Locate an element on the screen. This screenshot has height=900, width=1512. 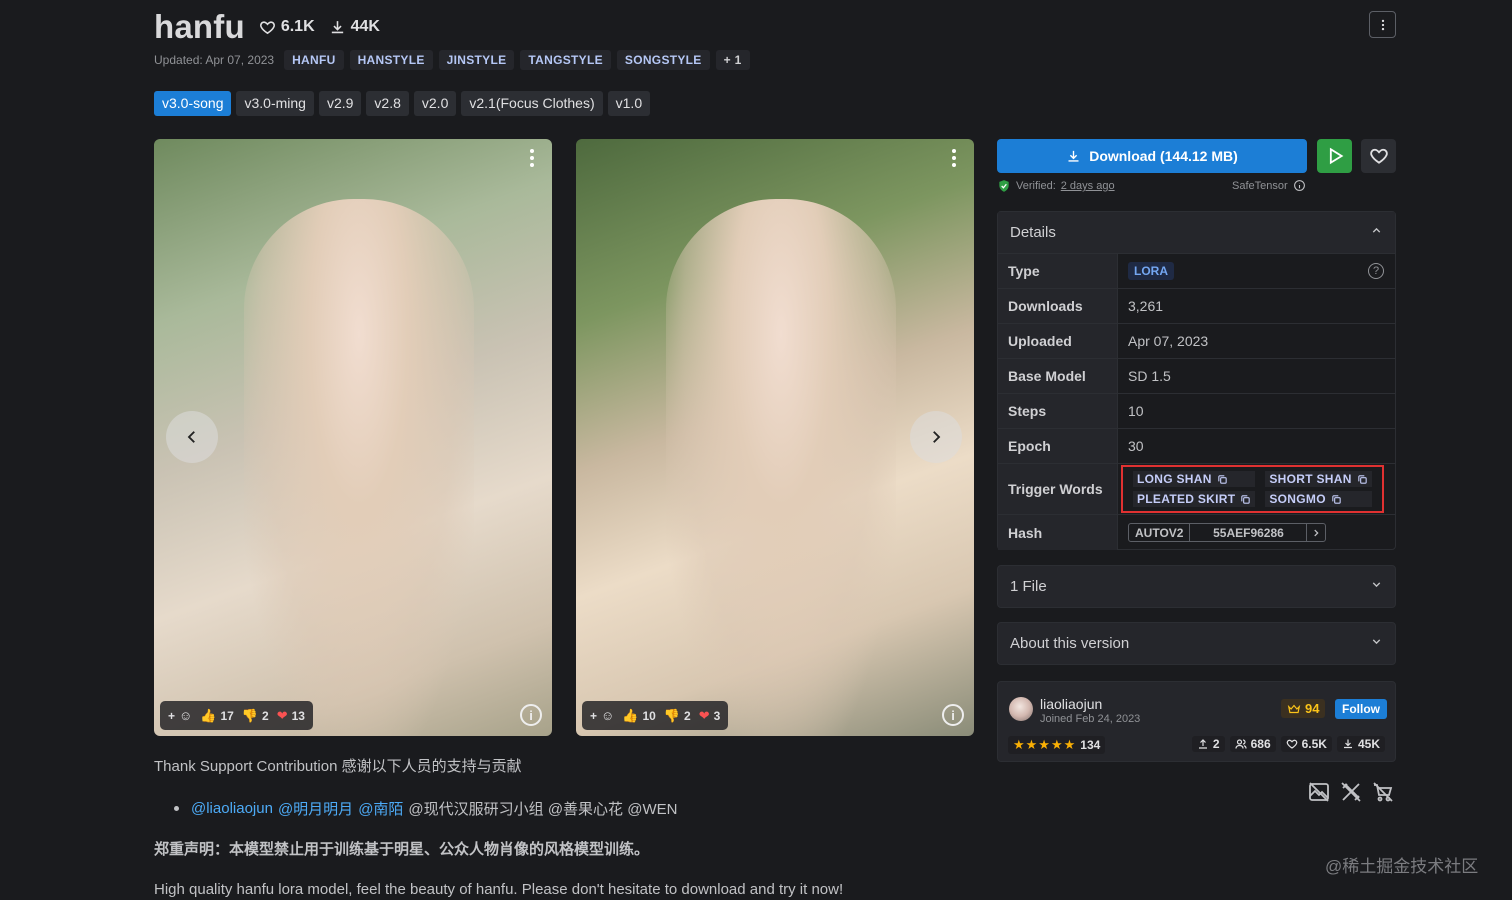
heart-reaction: ❤ 3 is located at coordinates (710, 716).